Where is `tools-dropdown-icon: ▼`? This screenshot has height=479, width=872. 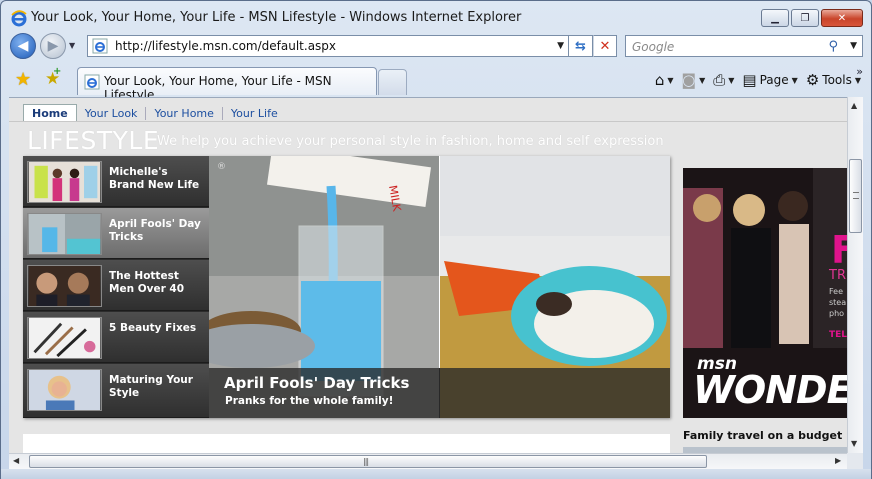 tools-dropdown-icon: ▼ is located at coordinates (857, 80).